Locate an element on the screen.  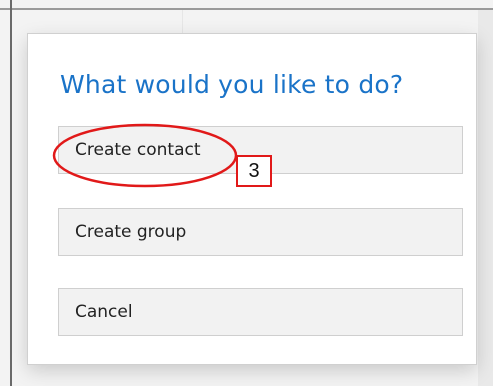
create-group-button: Create group is located at coordinates (260, 232).